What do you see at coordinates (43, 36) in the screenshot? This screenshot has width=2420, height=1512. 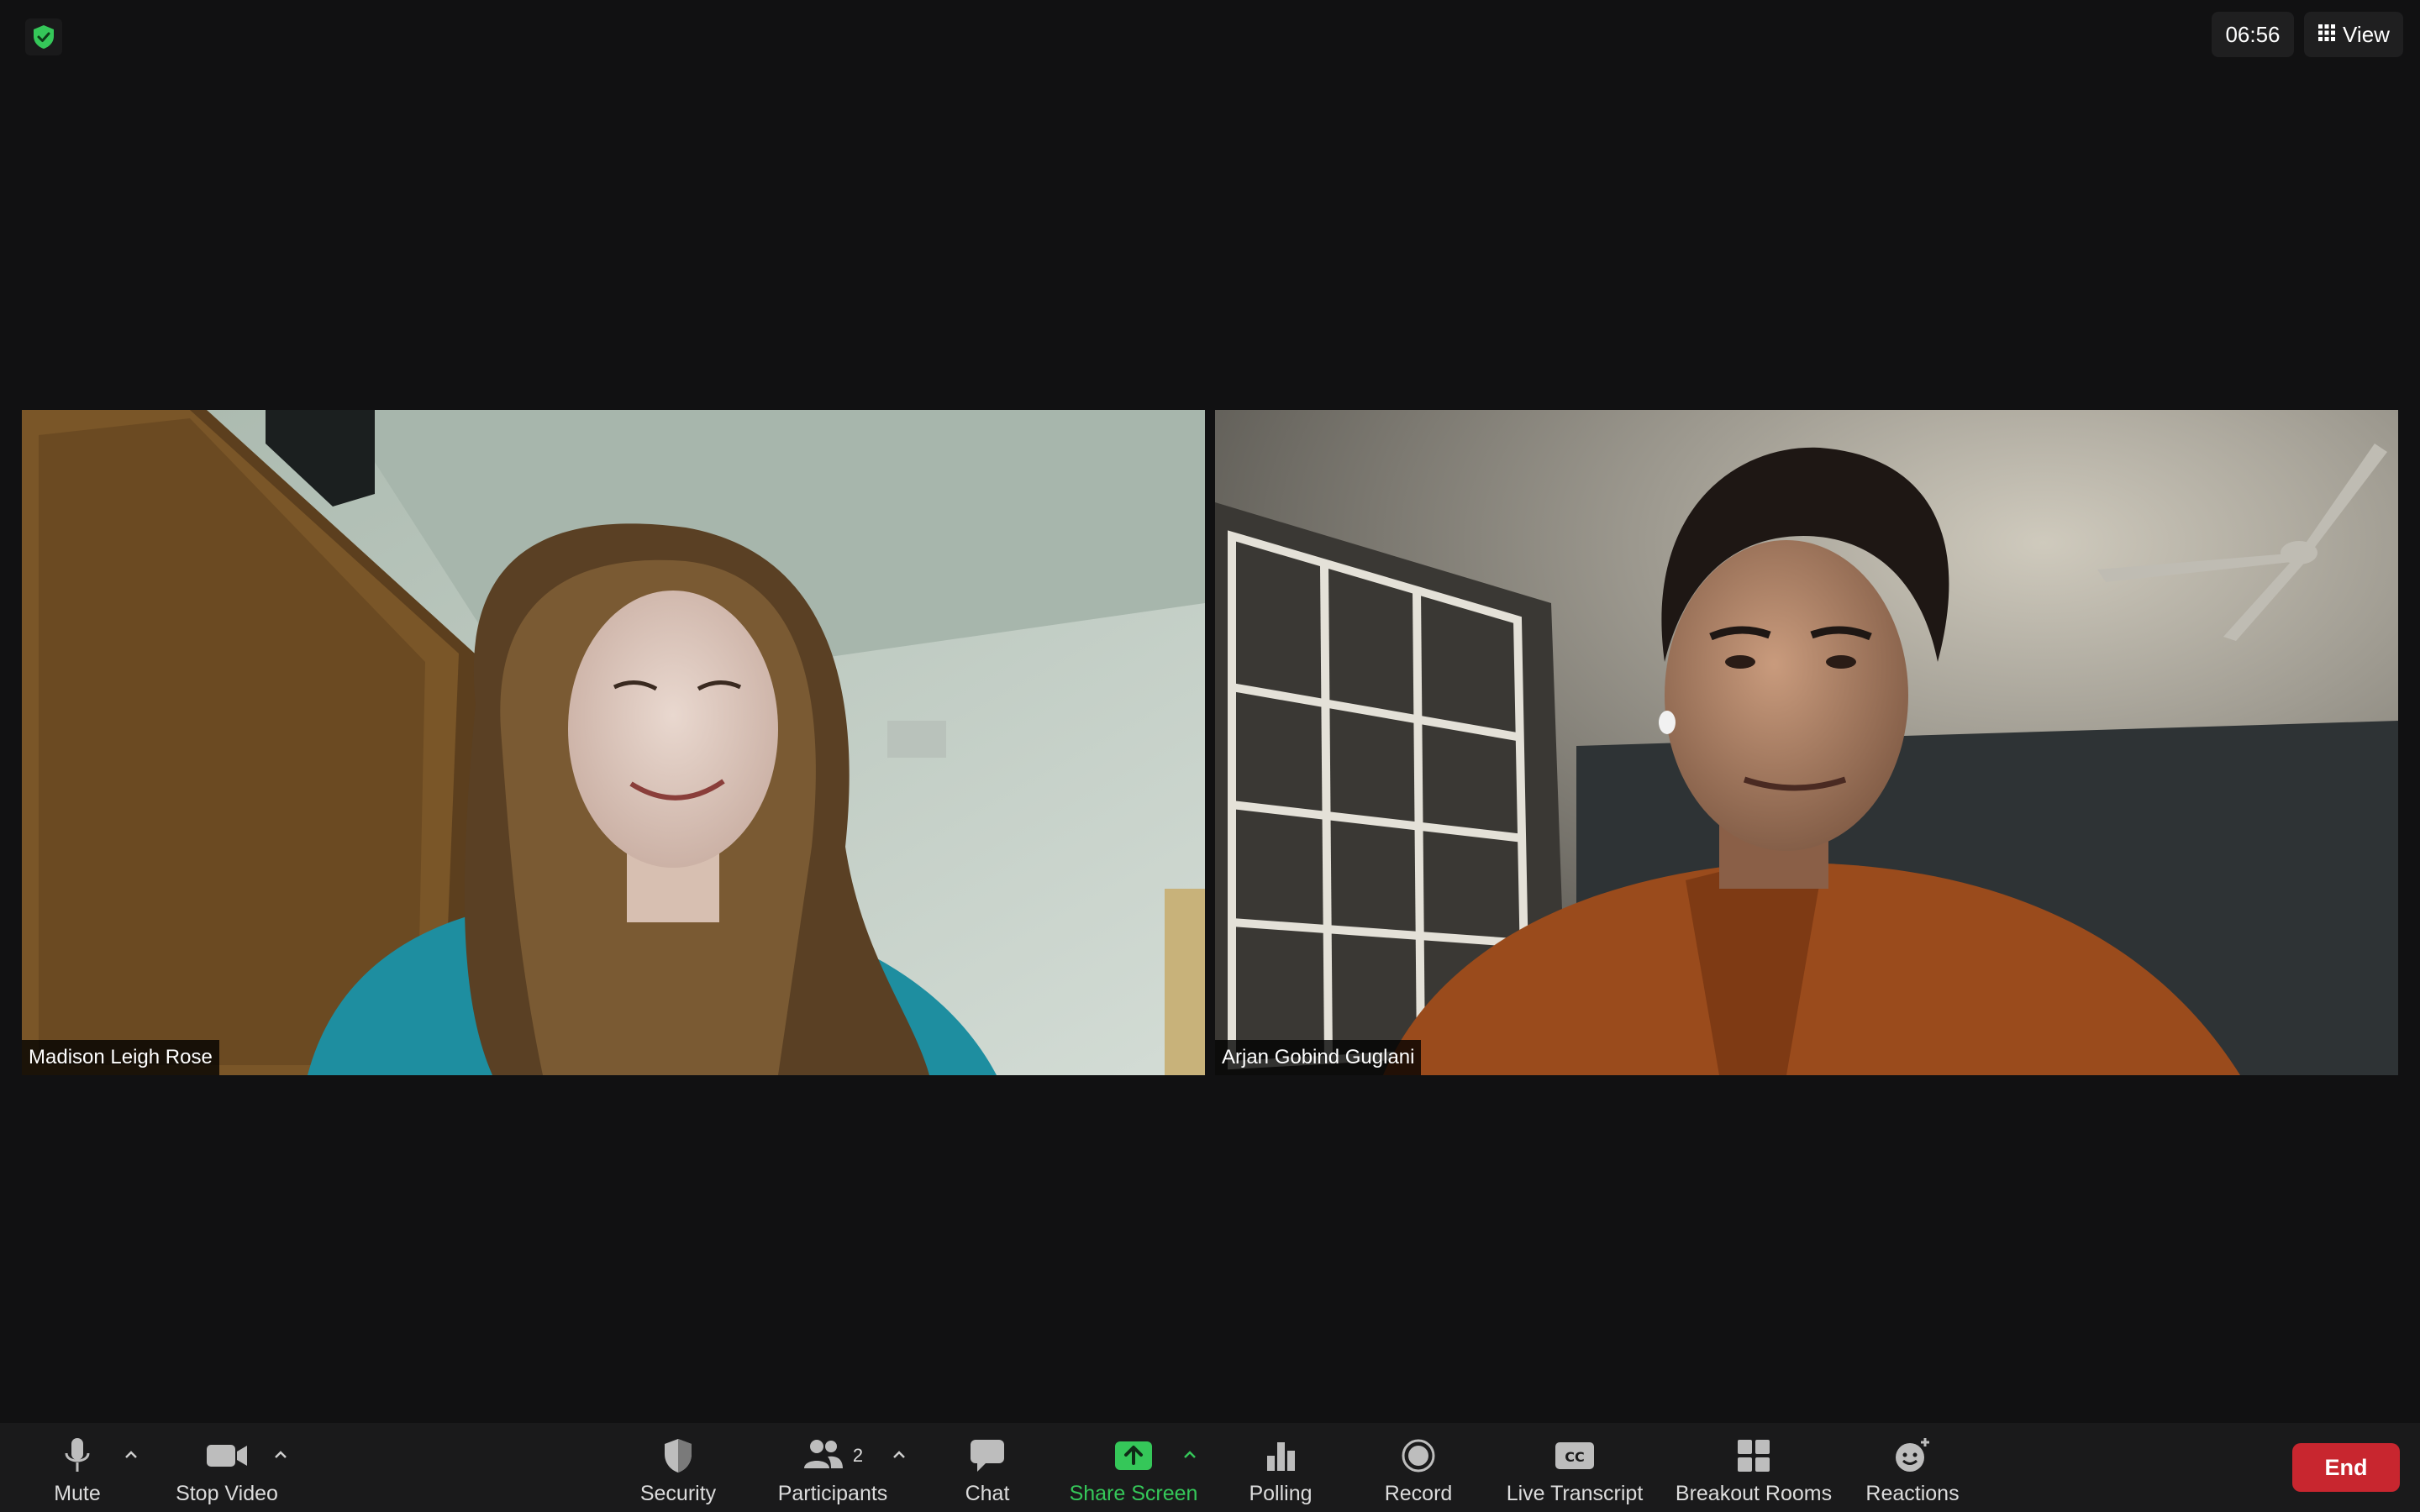 I see `encryption-shield-icon` at bounding box center [43, 36].